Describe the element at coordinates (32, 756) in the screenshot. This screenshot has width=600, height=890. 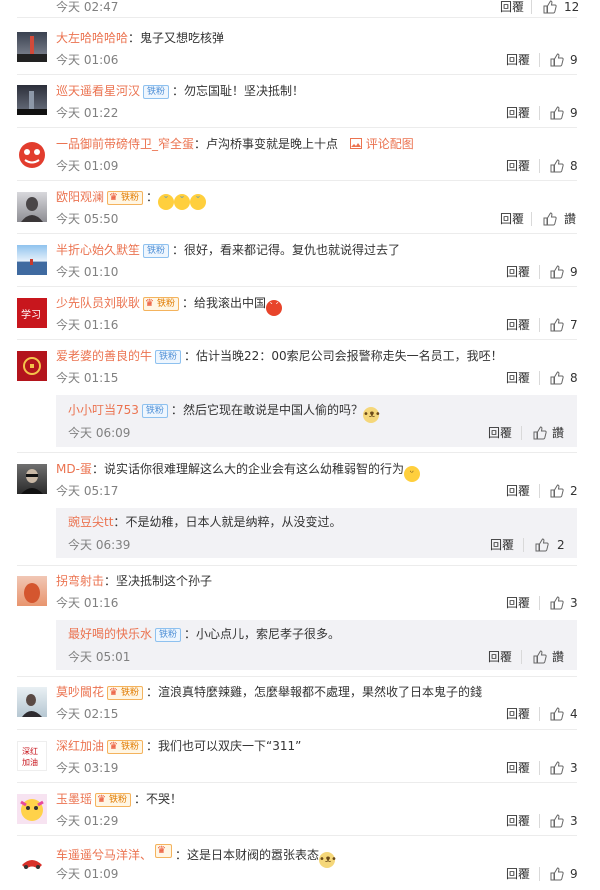
I see `avatar: 深红 加油` at that location.